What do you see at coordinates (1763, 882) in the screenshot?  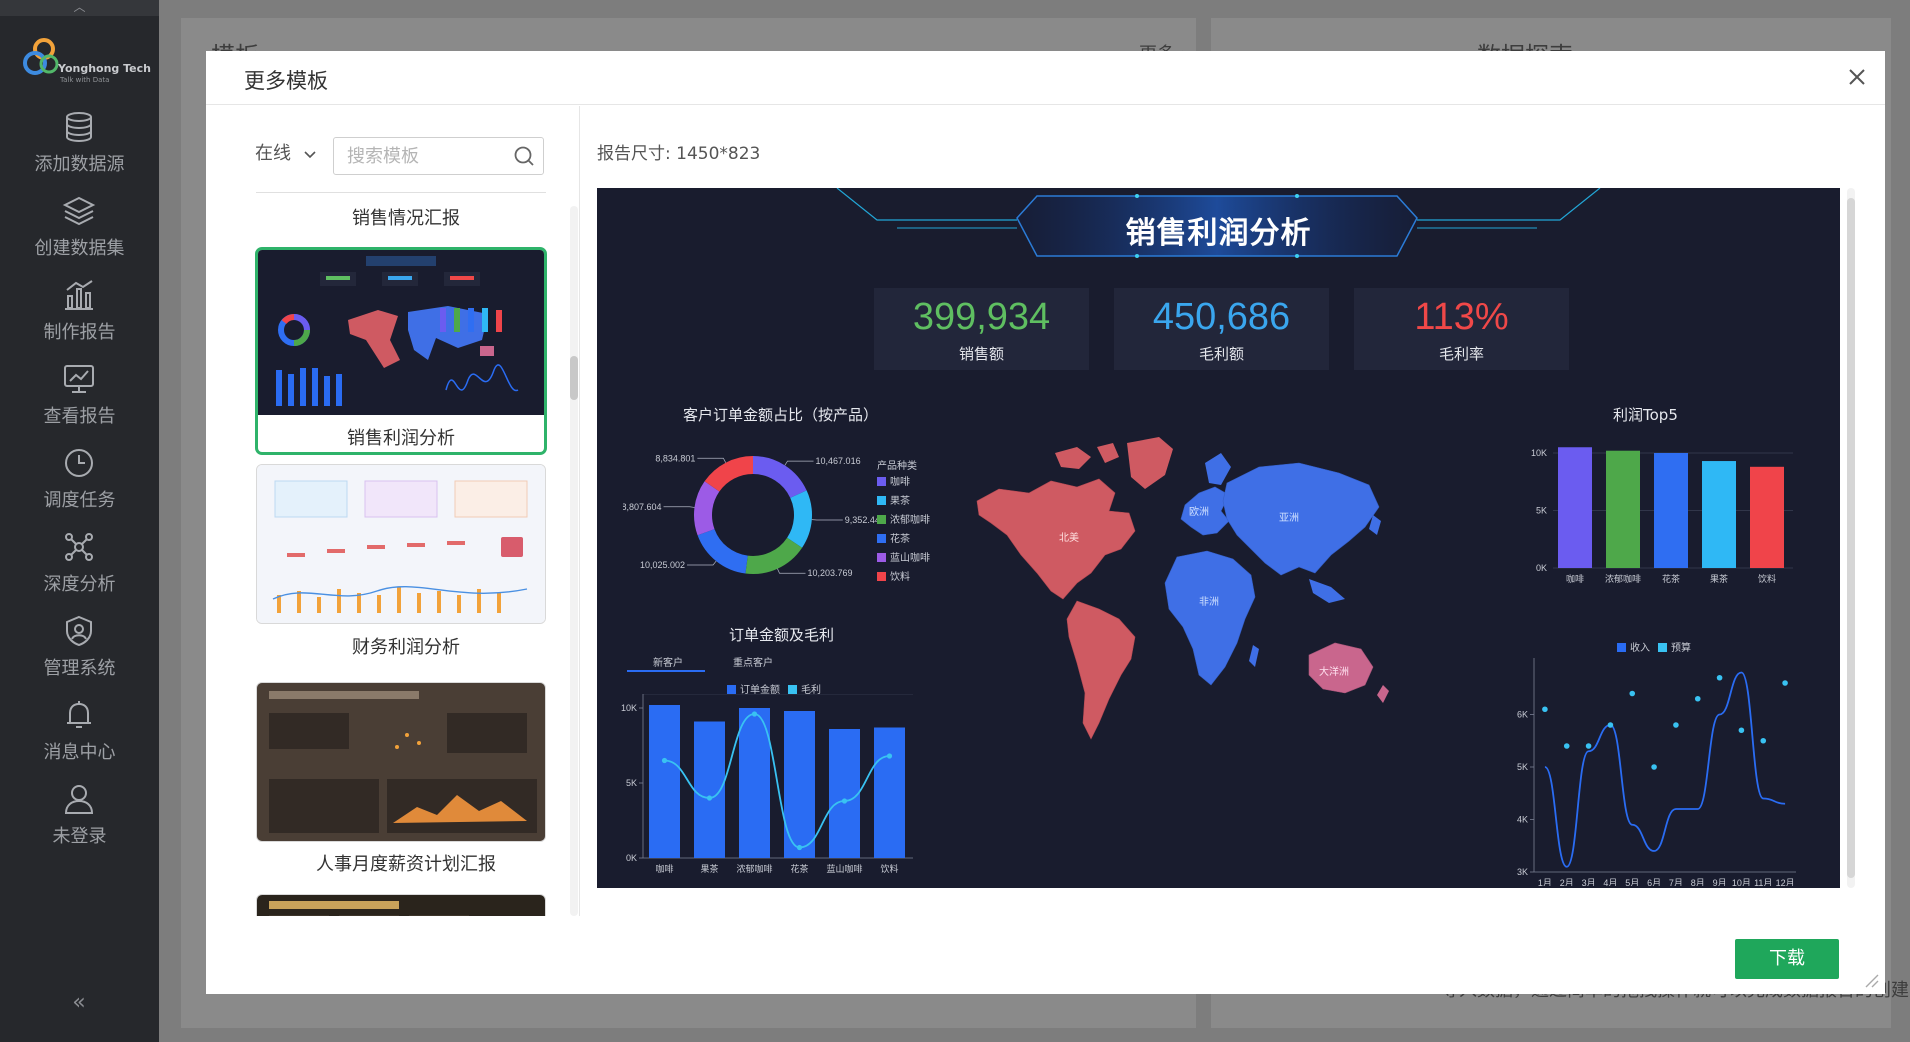 I see `x-tick-label: 11月` at bounding box center [1763, 882].